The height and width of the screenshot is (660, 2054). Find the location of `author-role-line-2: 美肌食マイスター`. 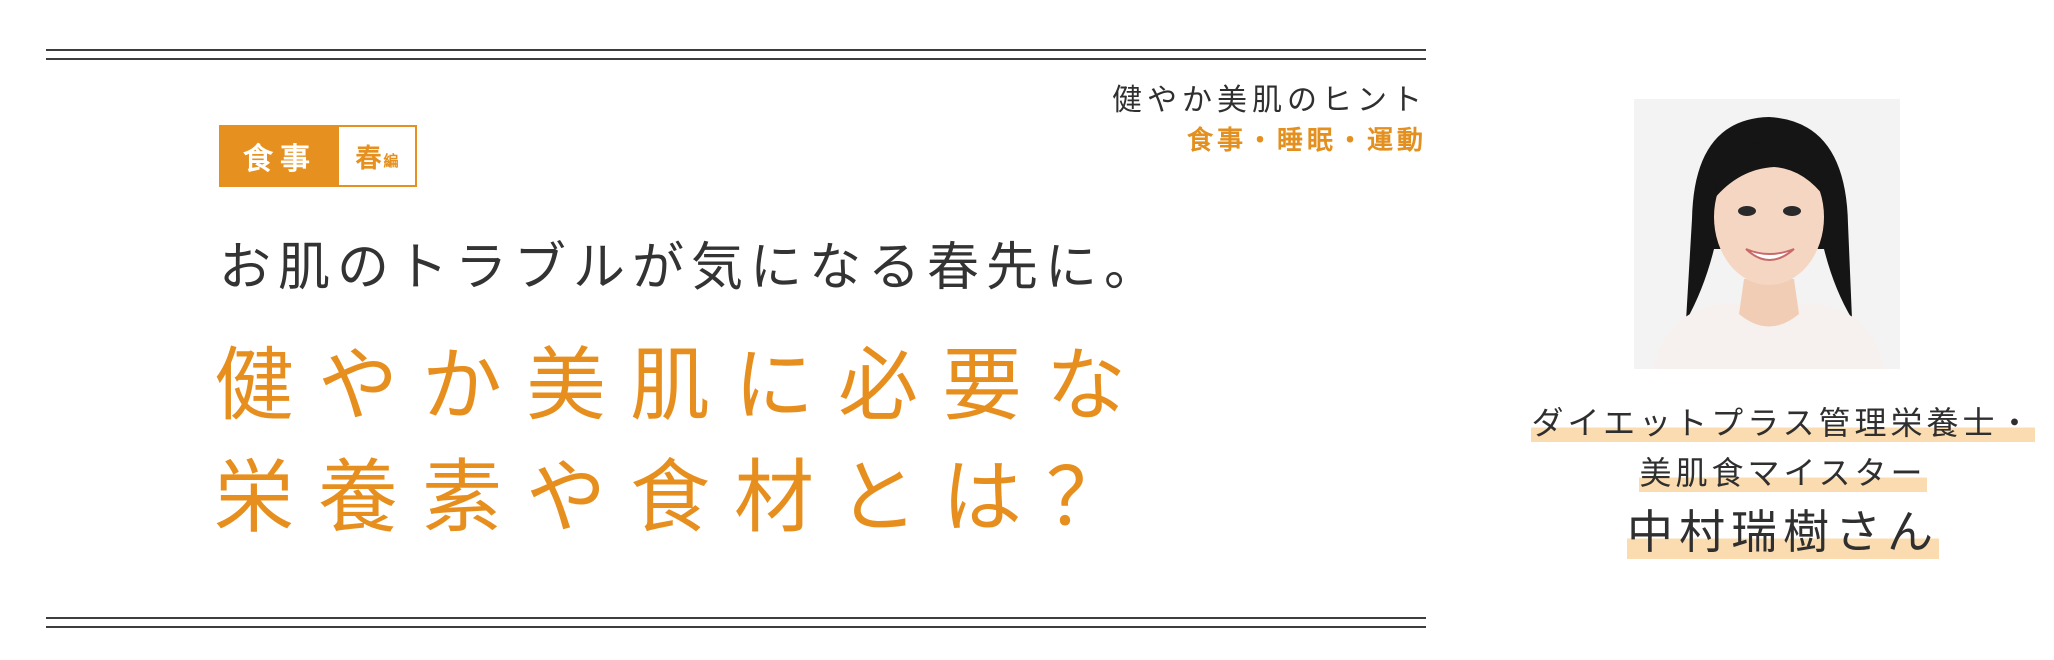

author-role-line-2: 美肌食マイスター is located at coordinates (1783, 473).